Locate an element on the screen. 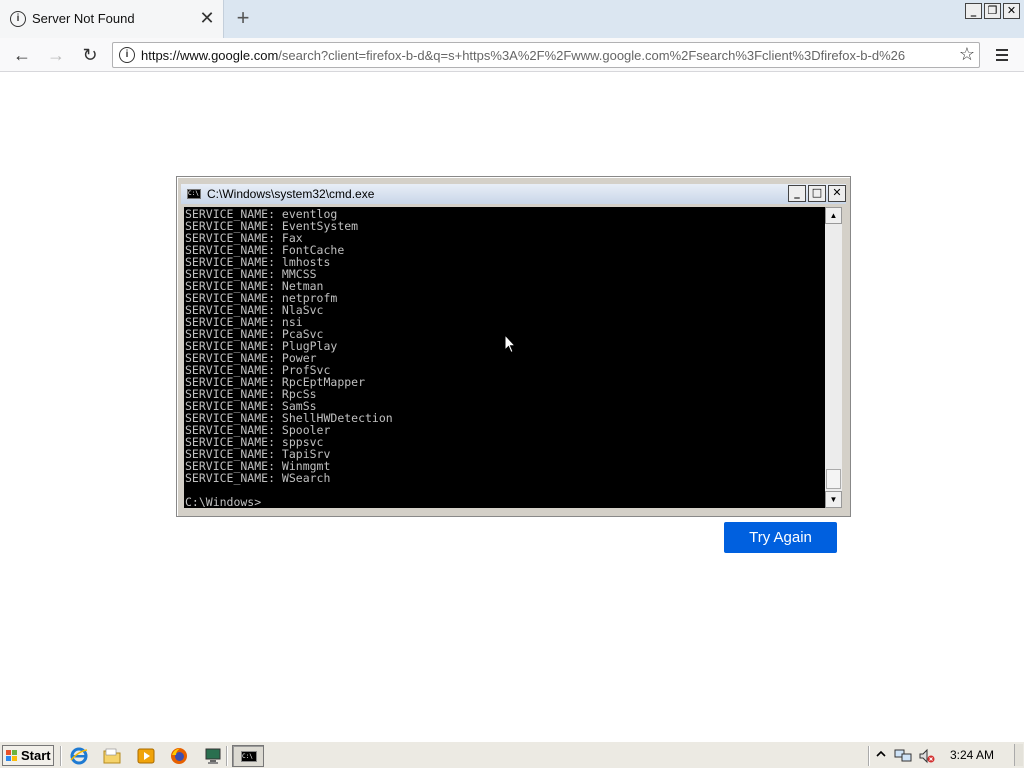 This screenshot has height=768, width=1024. taskbar-cmd-task: C:\ is located at coordinates (248, 756).